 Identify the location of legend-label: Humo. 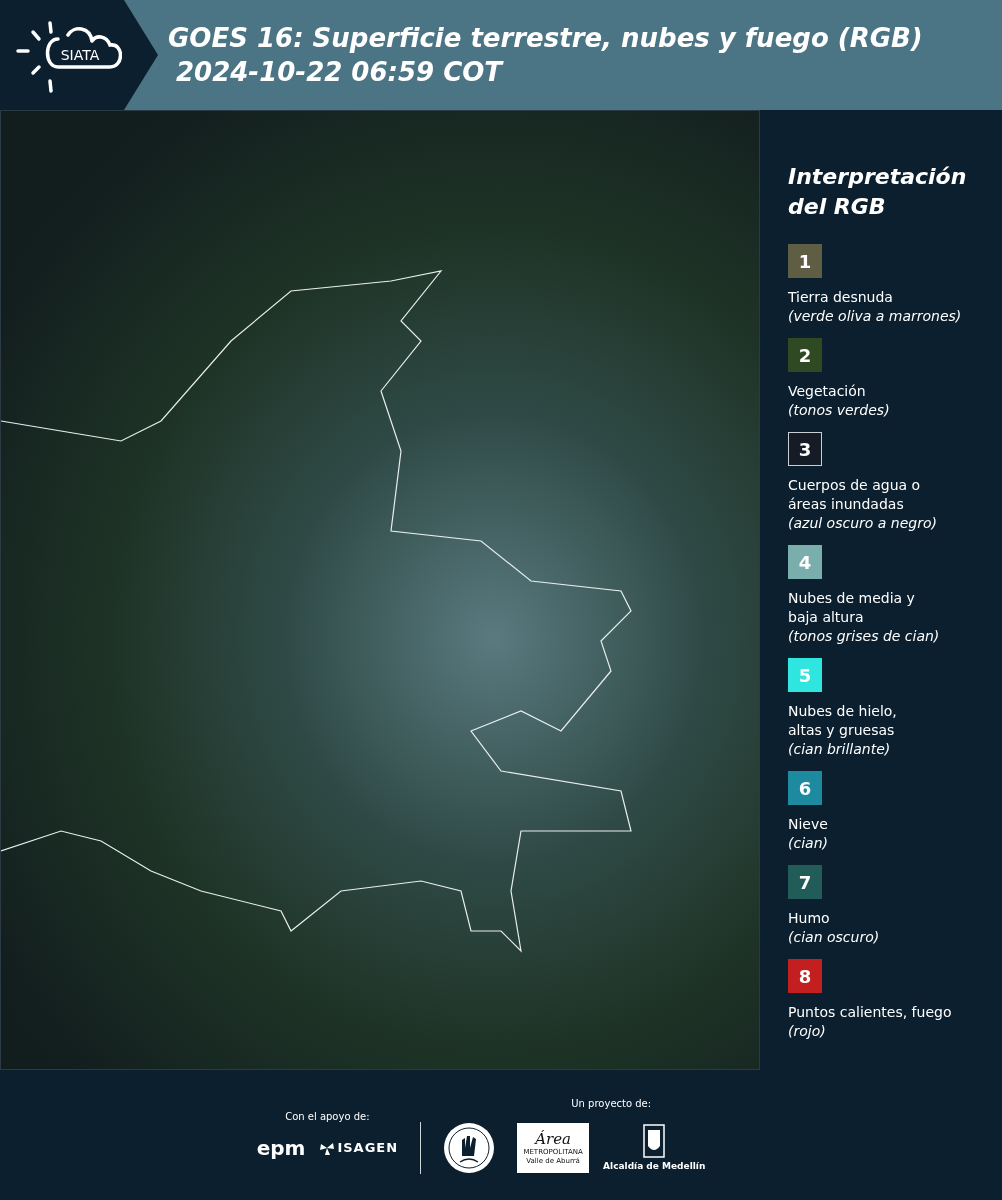
(809, 918).